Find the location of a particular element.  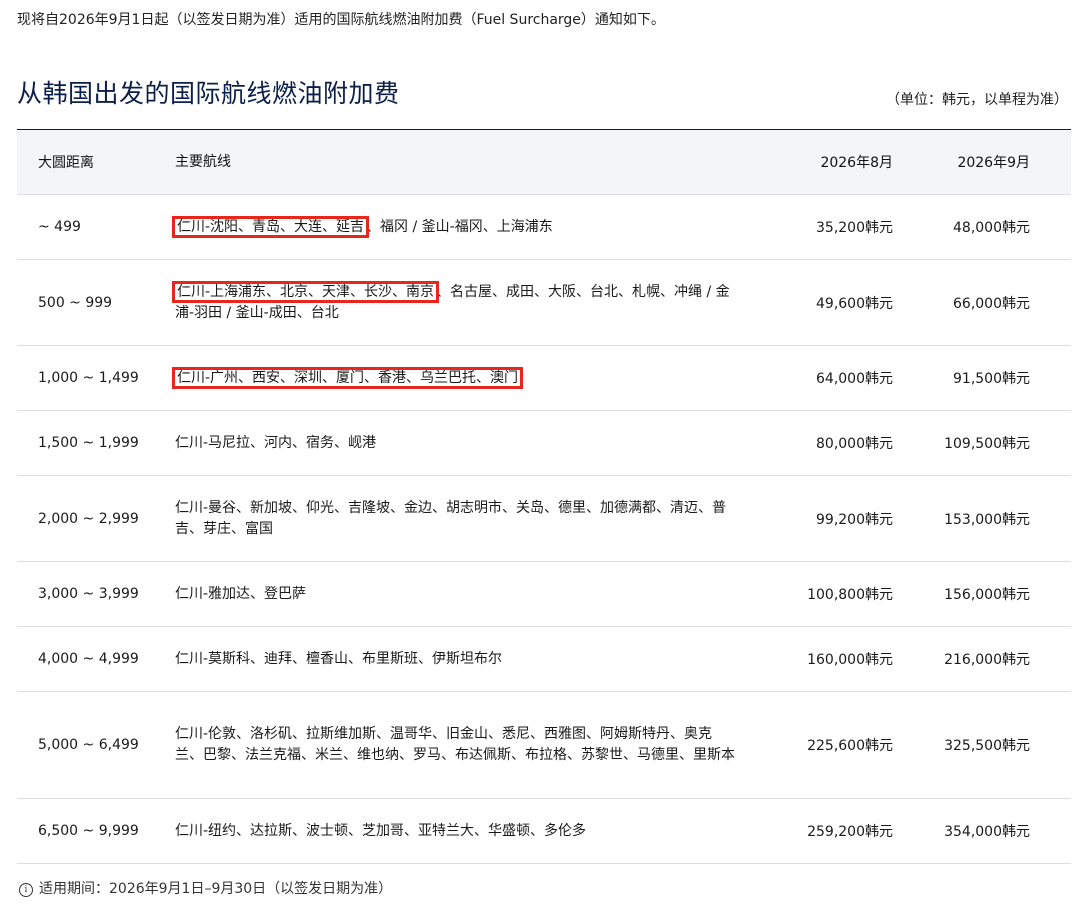

route-text: 仁川-马尼拉、河内、宿务、岘港 is located at coordinates (276, 442).